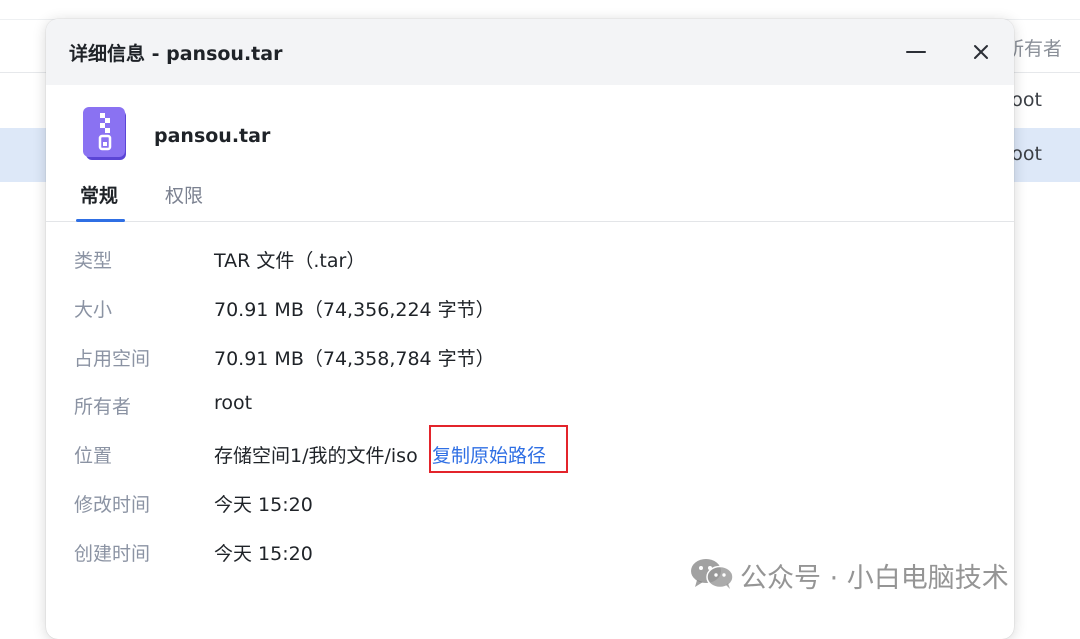 The width and height of the screenshot is (1080, 639). What do you see at coordinates (93, 310) in the screenshot?
I see `property-label: 大小` at bounding box center [93, 310].